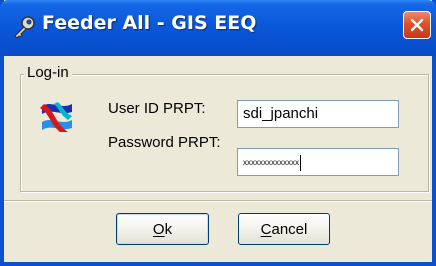 The width and height of the screenshot is (436, 266). I want to click on app-logo-icon, so click(56, 117).